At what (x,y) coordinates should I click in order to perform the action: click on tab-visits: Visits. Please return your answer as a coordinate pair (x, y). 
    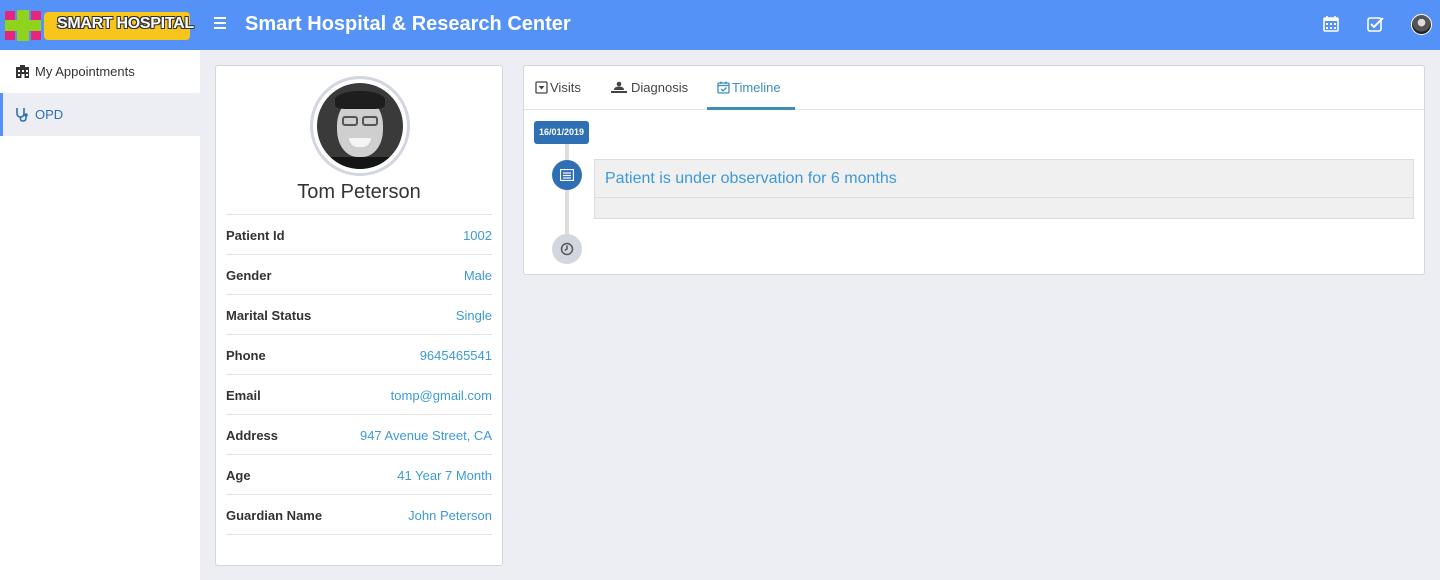
    Looking at the image, I should click on (566, 88).